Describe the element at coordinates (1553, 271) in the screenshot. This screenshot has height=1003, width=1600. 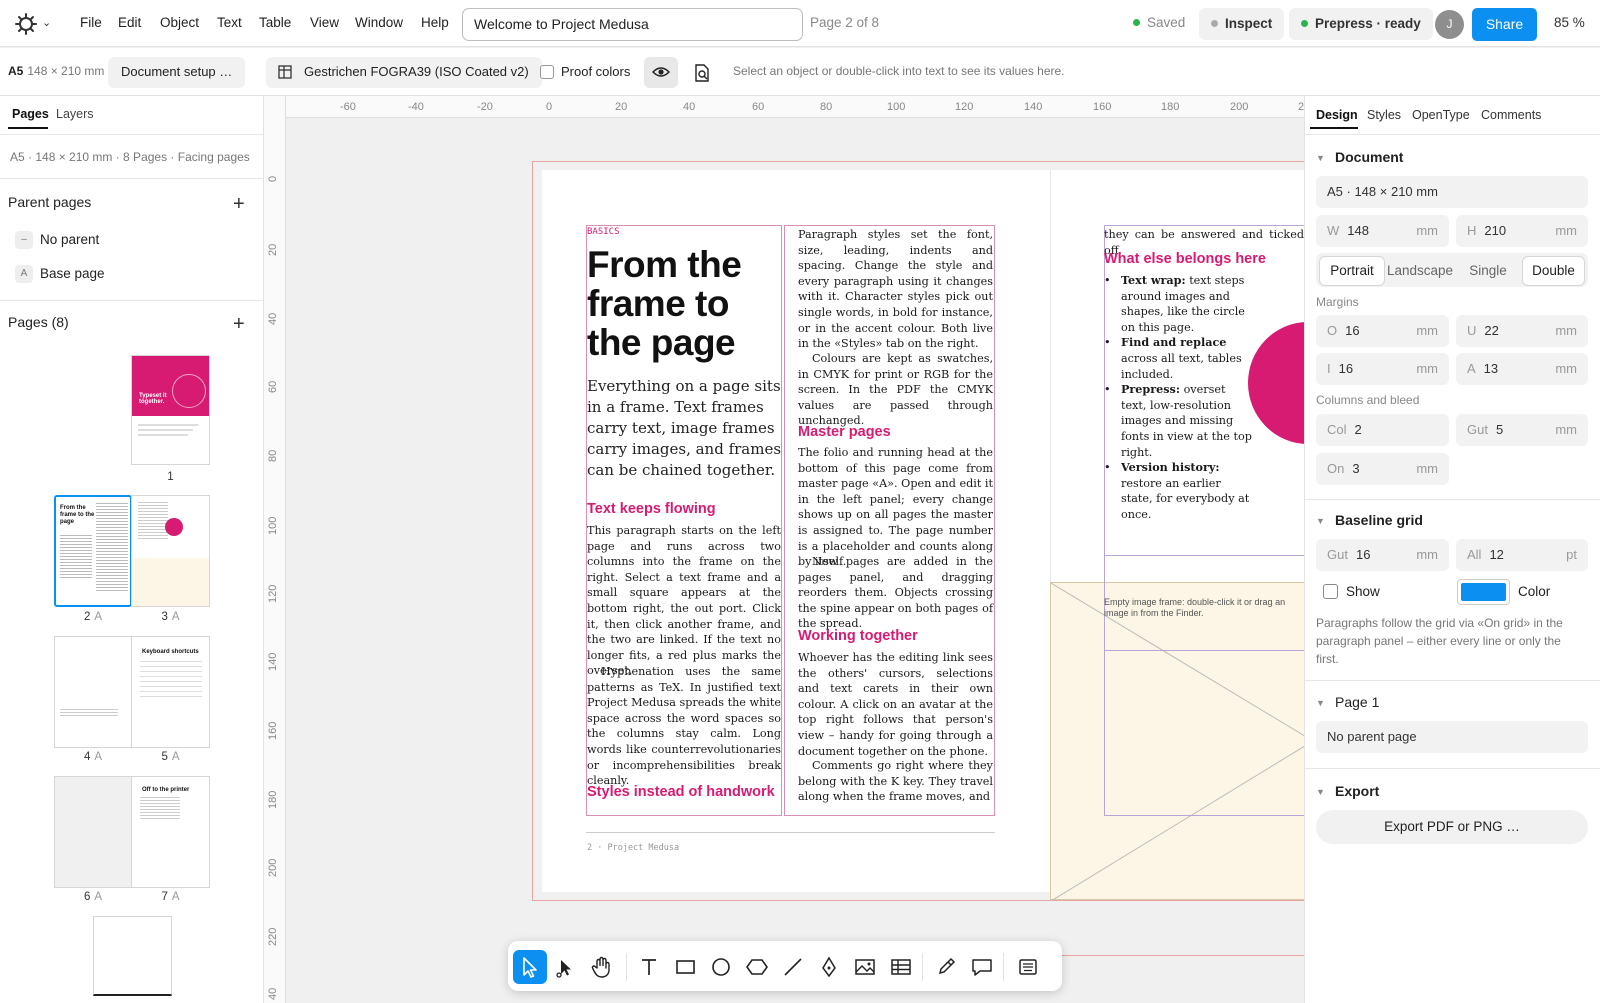
I see `double-option: Double` at that location.